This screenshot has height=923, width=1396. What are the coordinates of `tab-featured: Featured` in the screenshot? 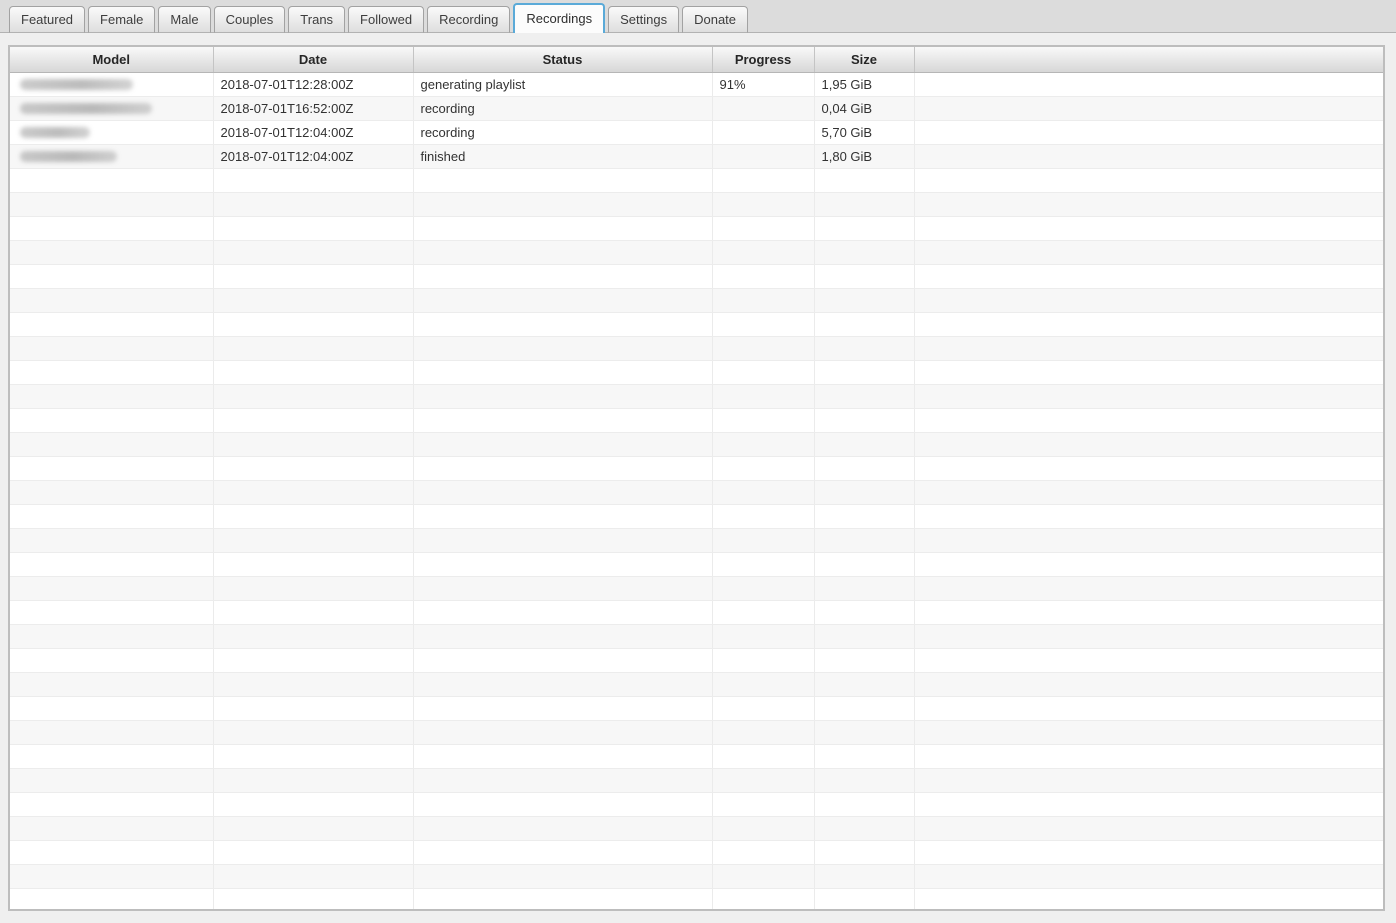 It's located at (47, 19).